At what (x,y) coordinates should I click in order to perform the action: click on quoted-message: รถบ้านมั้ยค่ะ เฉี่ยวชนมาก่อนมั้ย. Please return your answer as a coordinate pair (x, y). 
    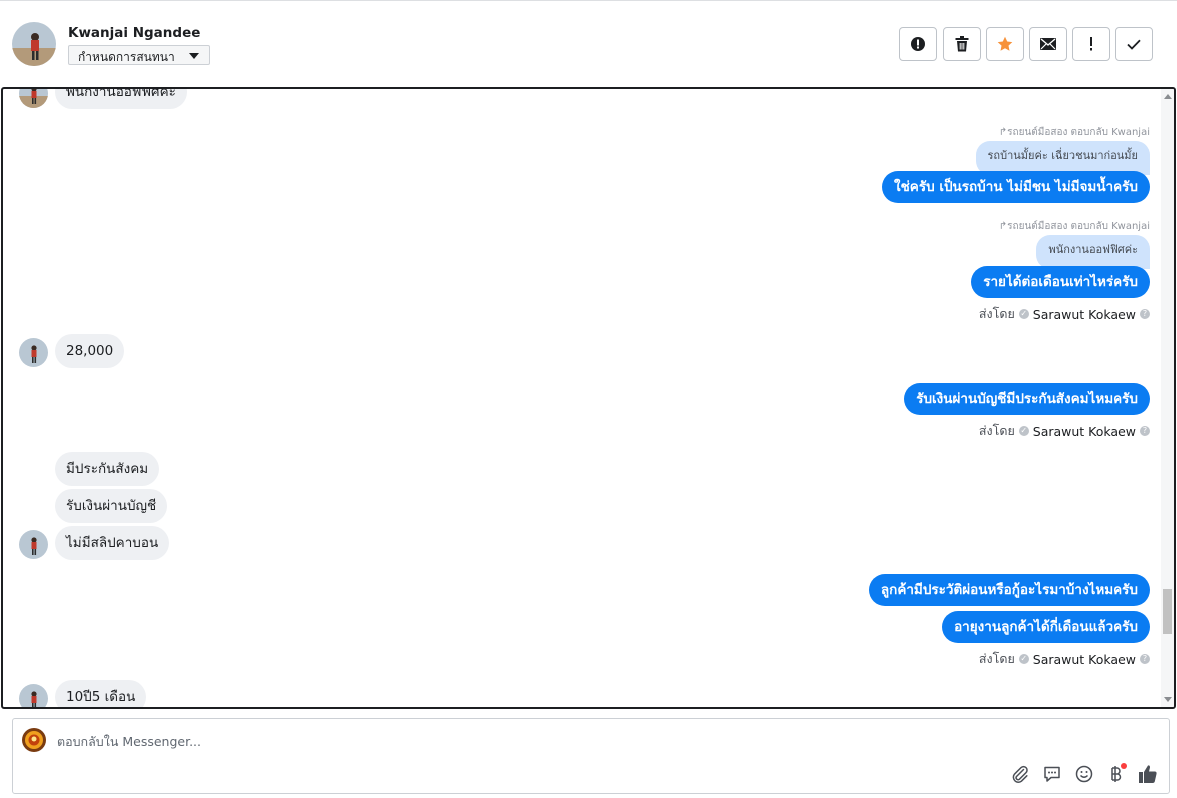
    Looking at the image, I should click on (1062, 158).